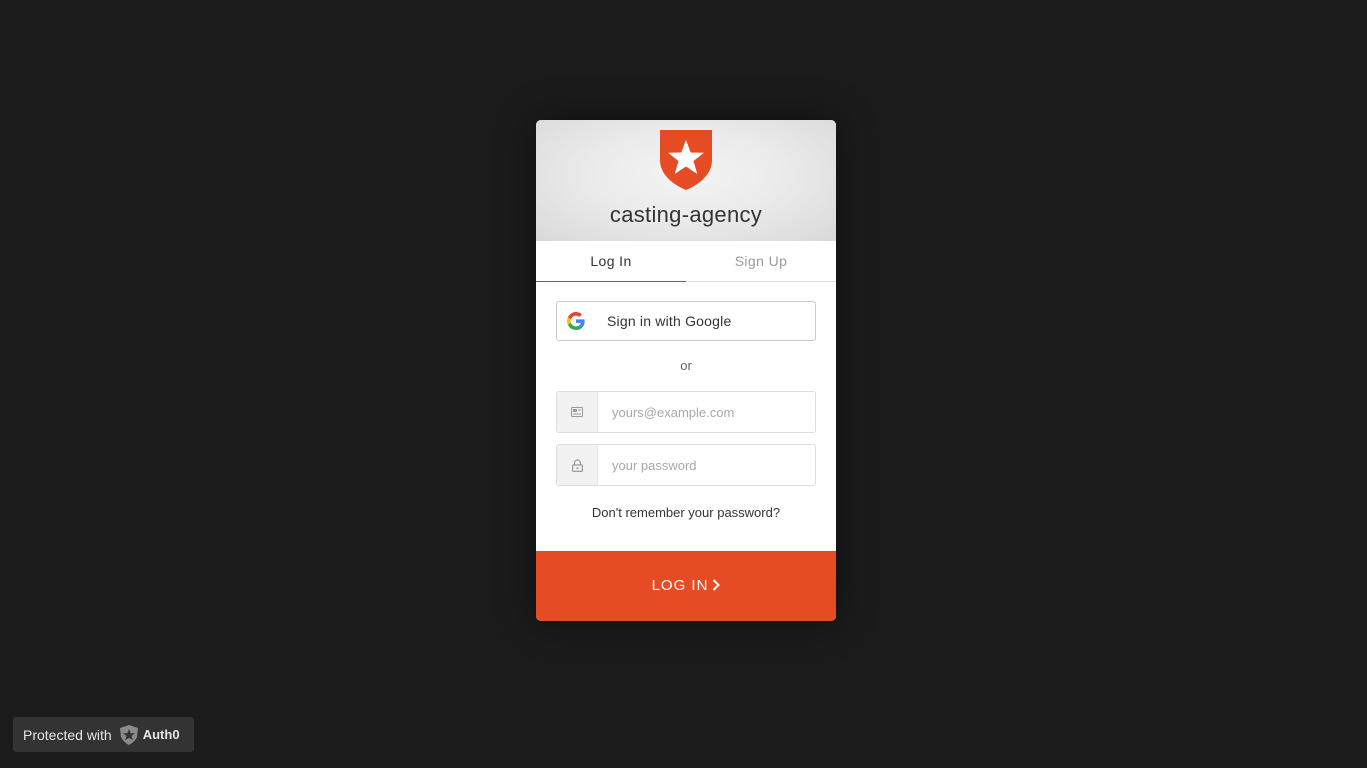 The height and width of the screenshot is (768, 1367). Describe the element at coordinates (706, 412) in the screenshot. I see `email-input` at that location.